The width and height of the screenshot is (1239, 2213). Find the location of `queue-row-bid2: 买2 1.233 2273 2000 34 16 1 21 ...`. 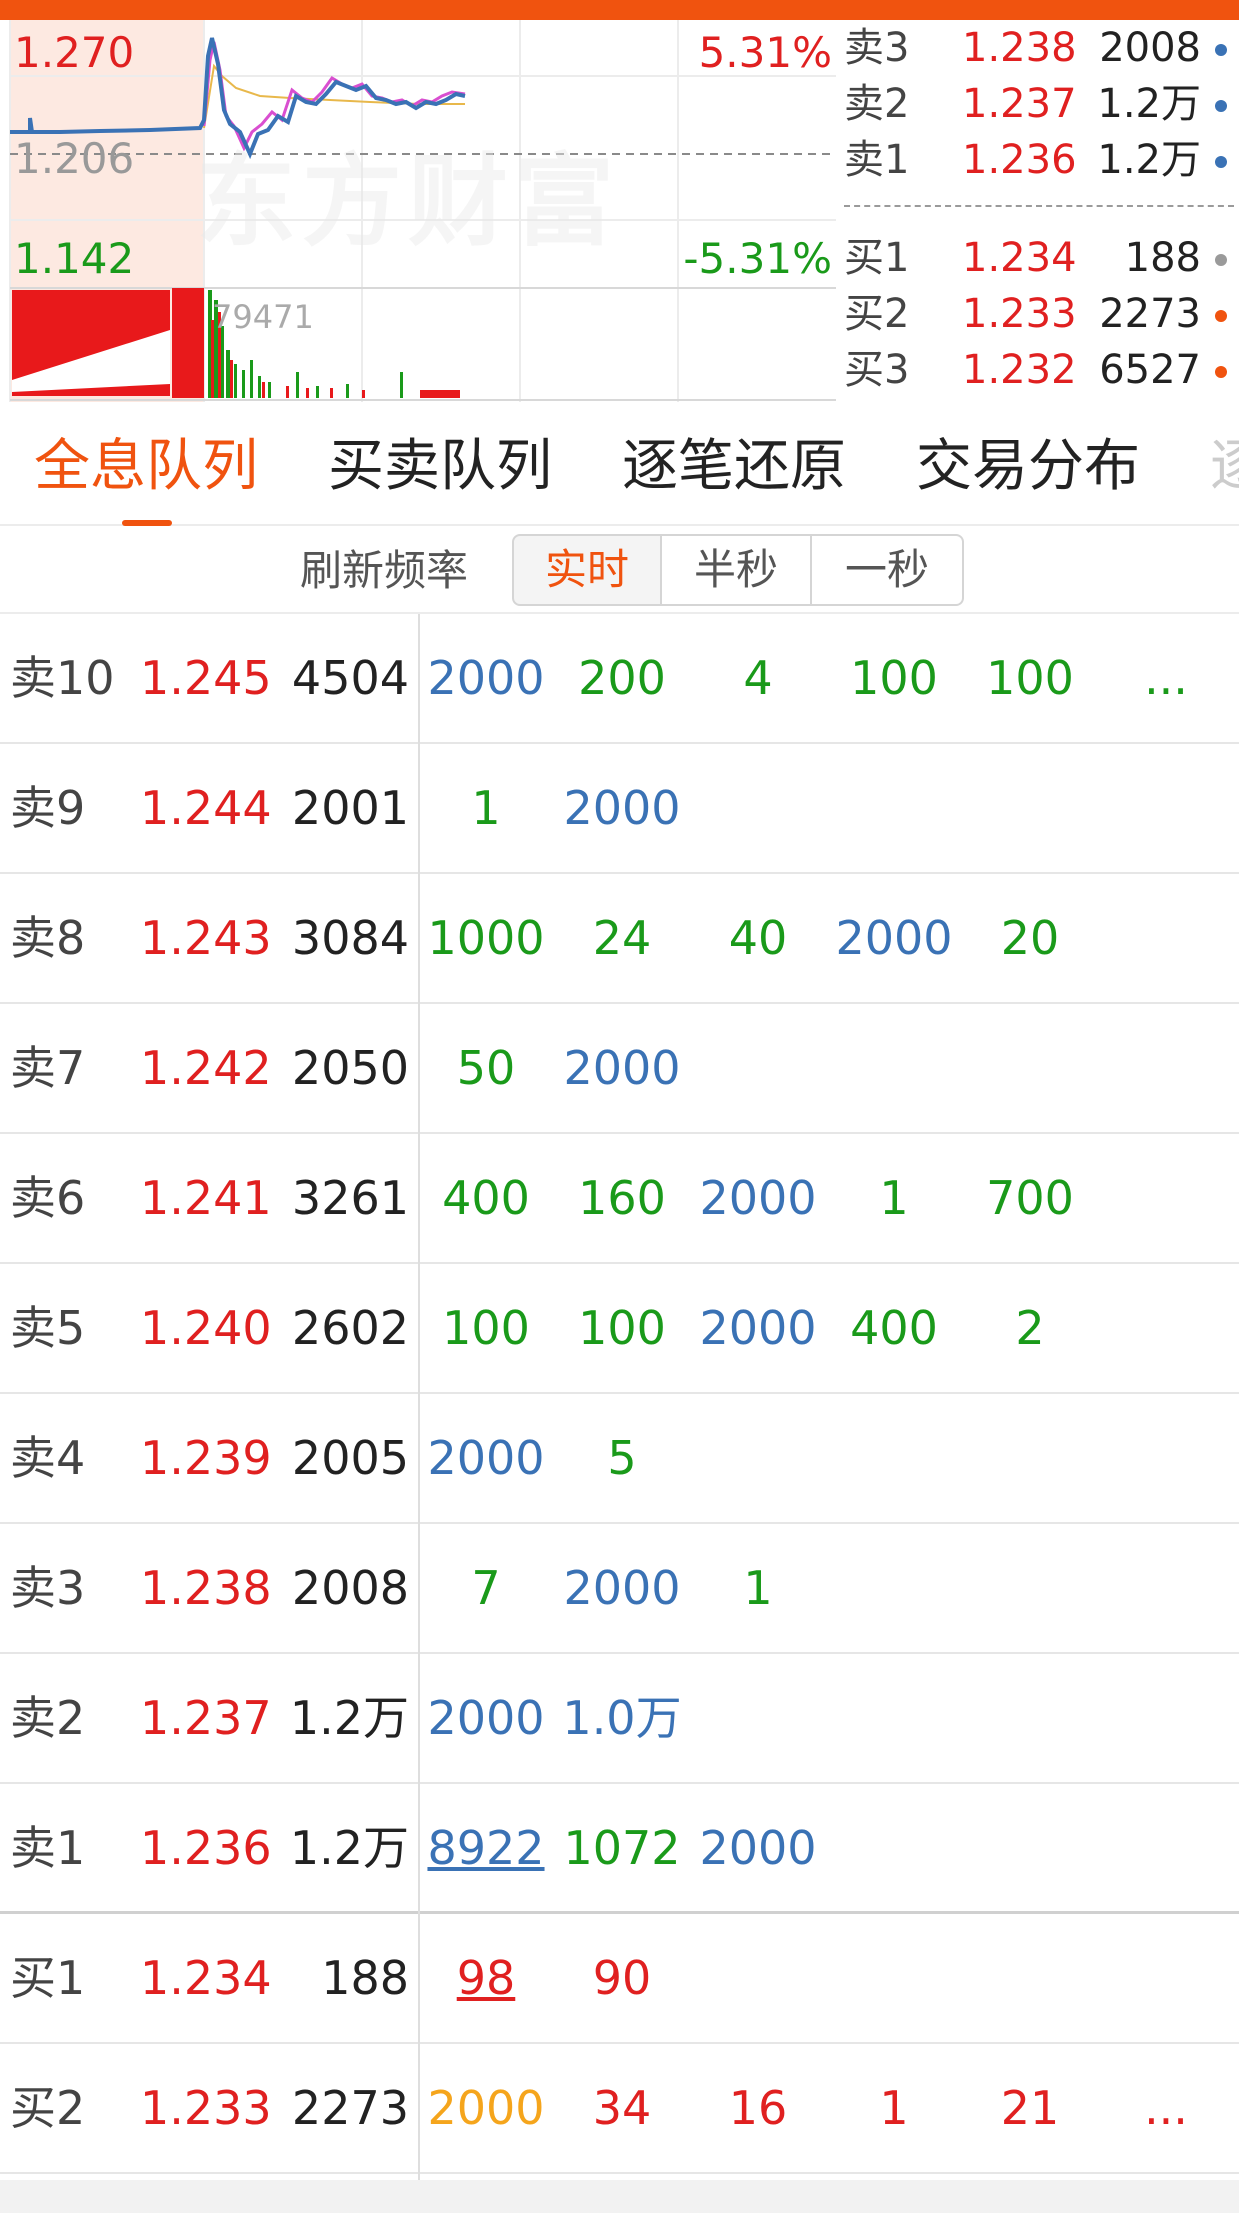

queue-row-bid2: 买2 1.233 2273 2000 34 16 1 21 ... is located at coordinates (619, 2109).